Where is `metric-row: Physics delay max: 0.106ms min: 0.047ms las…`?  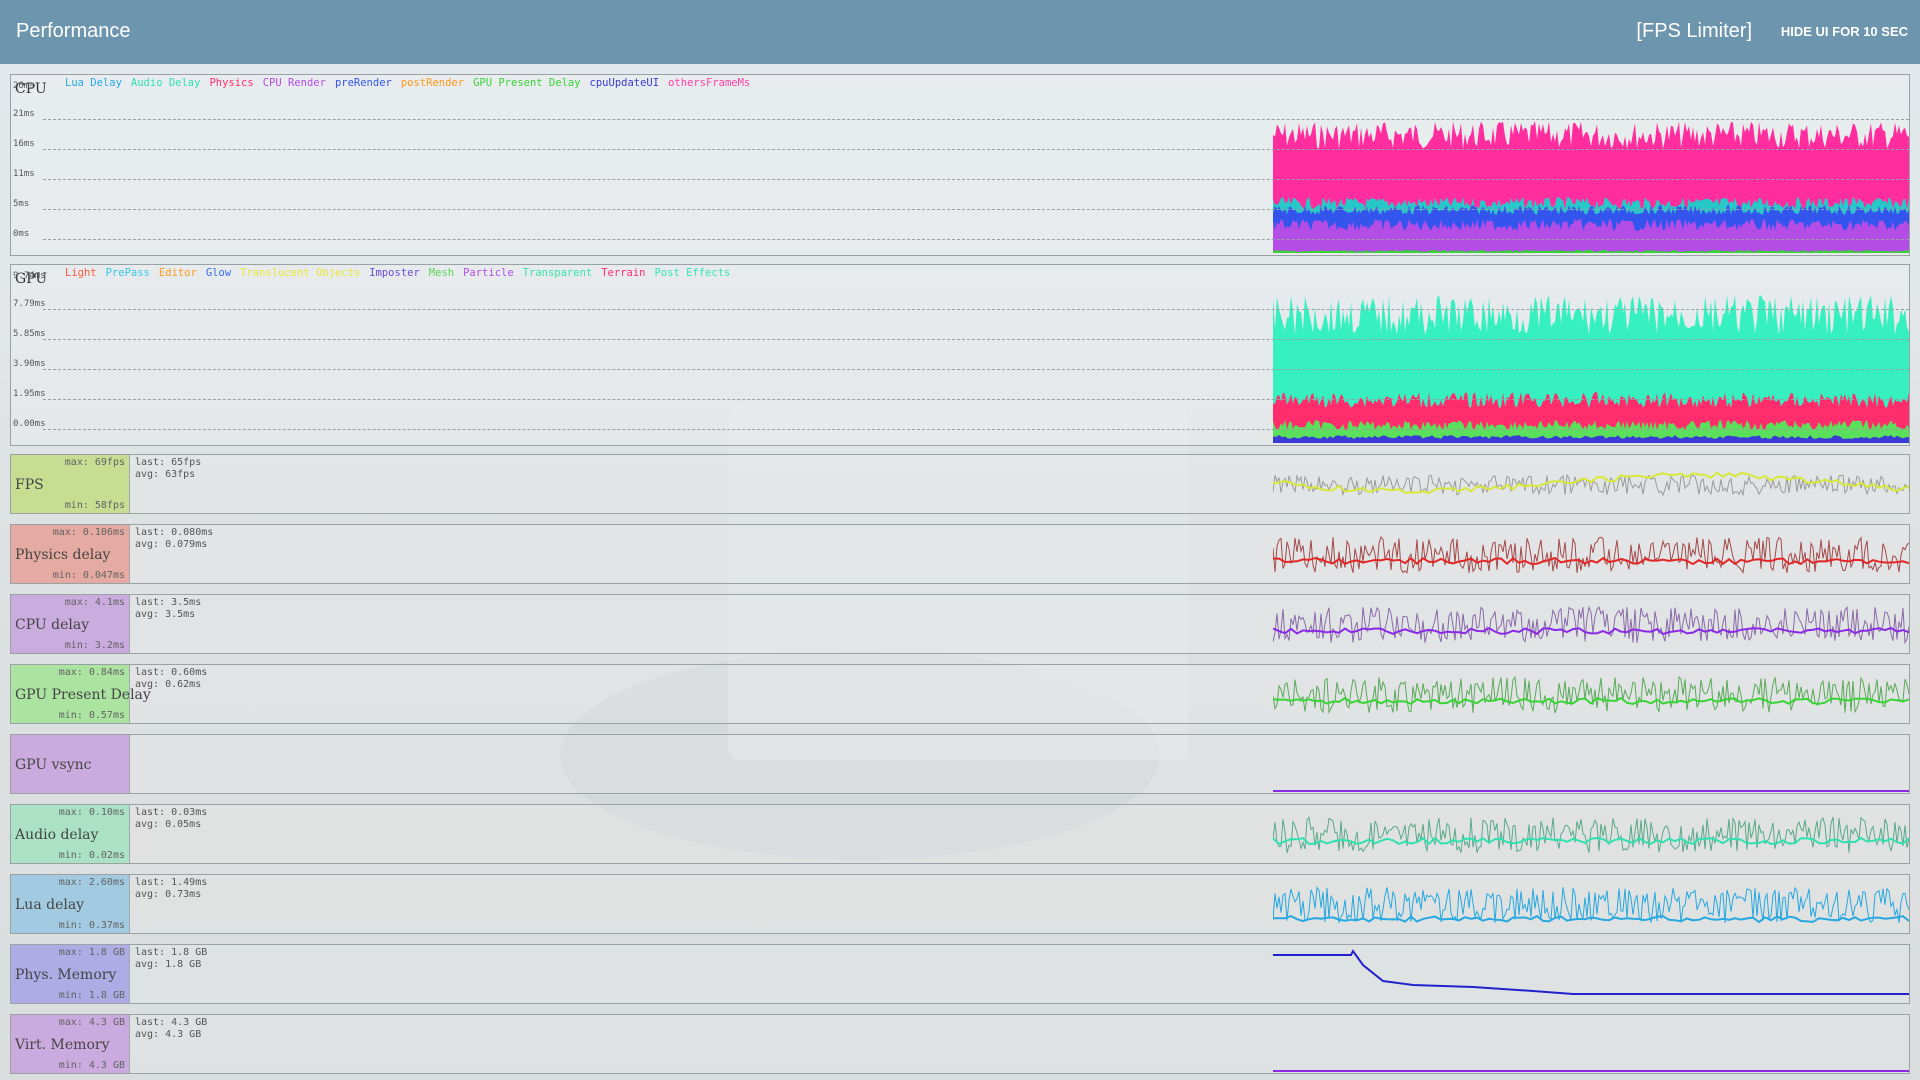
metric-row: Physics delay max: 0.106ms min: 0.047ms las… is located at coordinates (960, 554).